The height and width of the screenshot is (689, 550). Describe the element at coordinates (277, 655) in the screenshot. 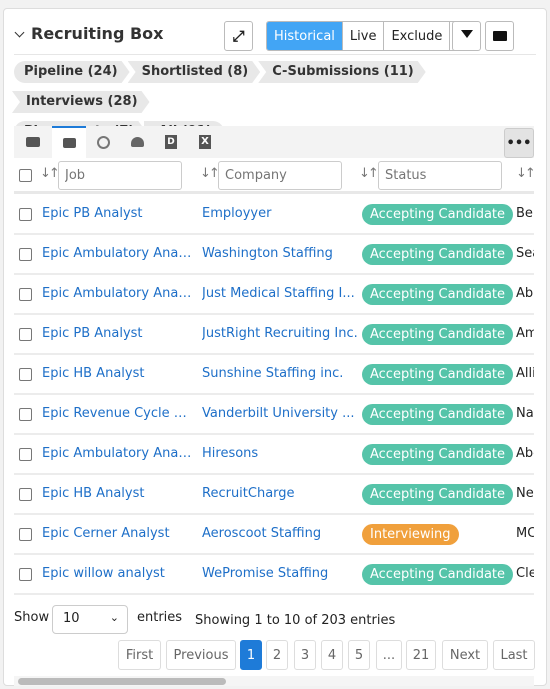

I see `page-button-2: 2` at that location.